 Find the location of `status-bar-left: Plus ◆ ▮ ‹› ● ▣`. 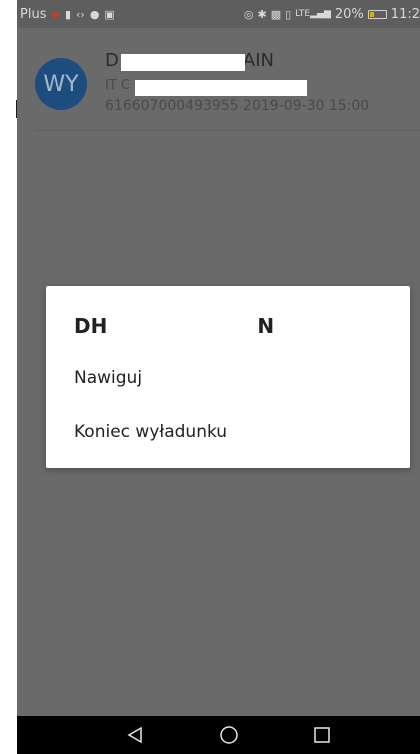

status-bar-left: Plus ◆ ▮ ‹› ● ▣ is located at coordinates (66, 14).